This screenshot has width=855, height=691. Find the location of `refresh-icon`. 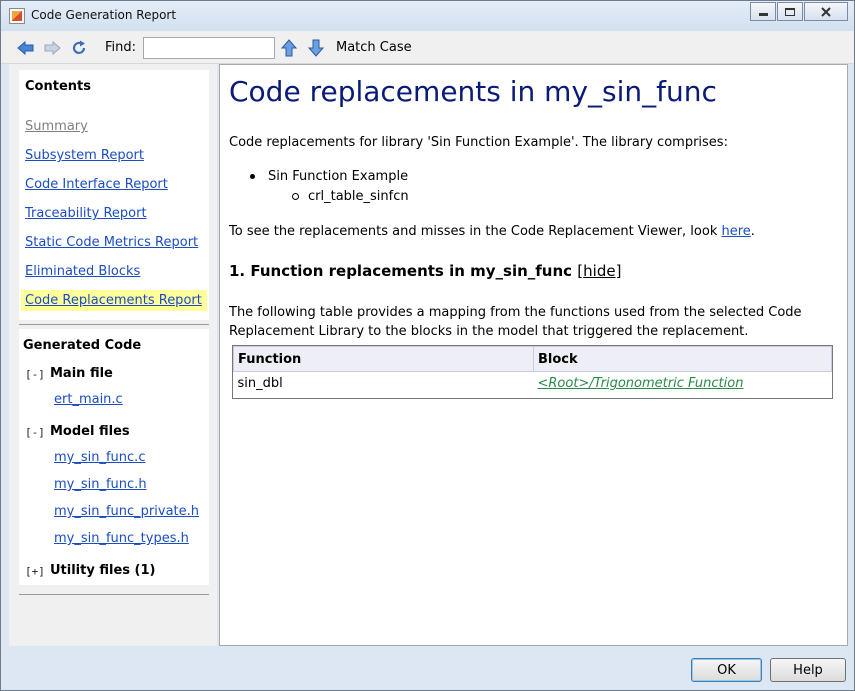

refresh-icon is located at coordinates (79, 48).